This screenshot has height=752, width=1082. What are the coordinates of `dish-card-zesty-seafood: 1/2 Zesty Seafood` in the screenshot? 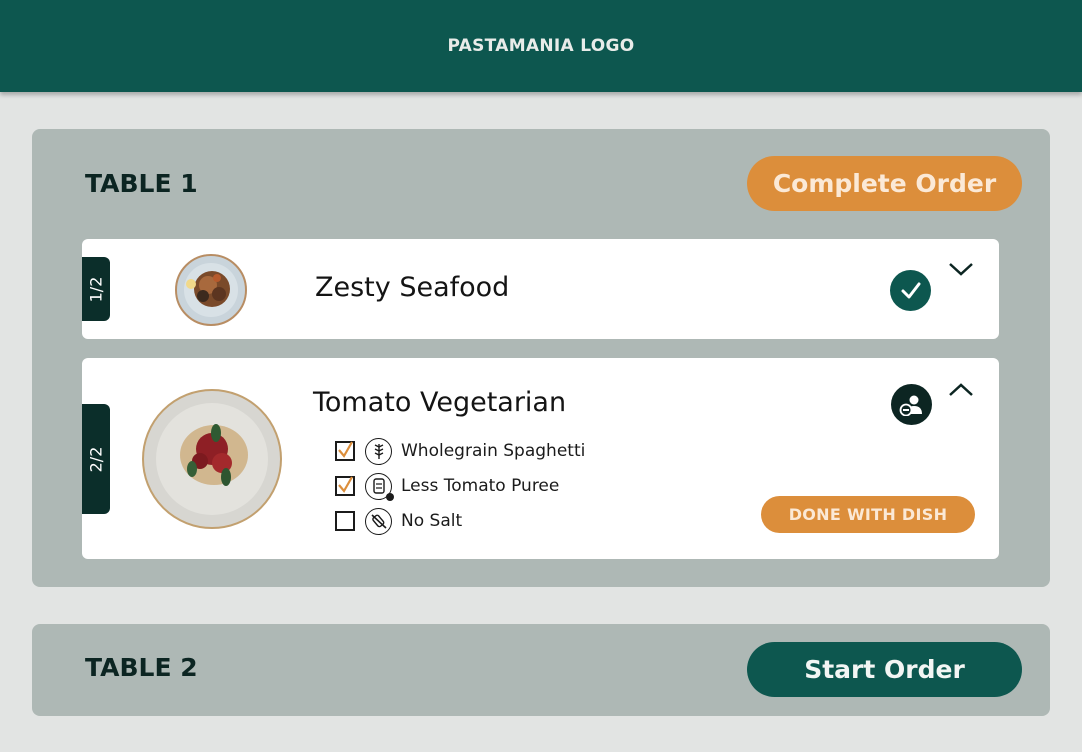 It's located at (540, 289).